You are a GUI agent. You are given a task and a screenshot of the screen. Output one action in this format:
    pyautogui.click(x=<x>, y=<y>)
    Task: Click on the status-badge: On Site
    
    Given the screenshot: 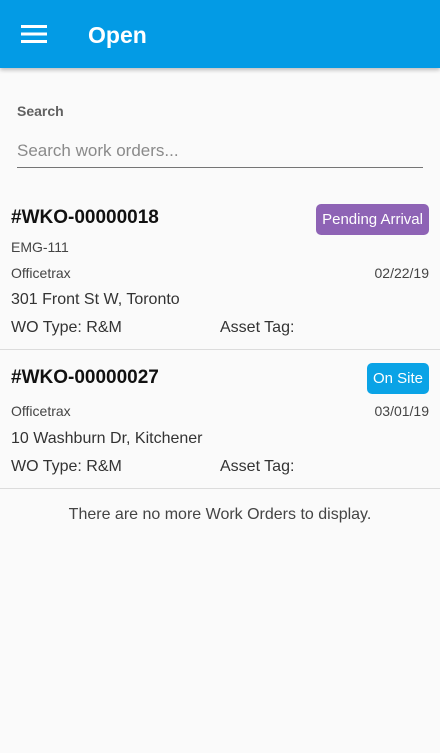 What is the action you would take?
    pyautogui.click(x=397, y=378)
    